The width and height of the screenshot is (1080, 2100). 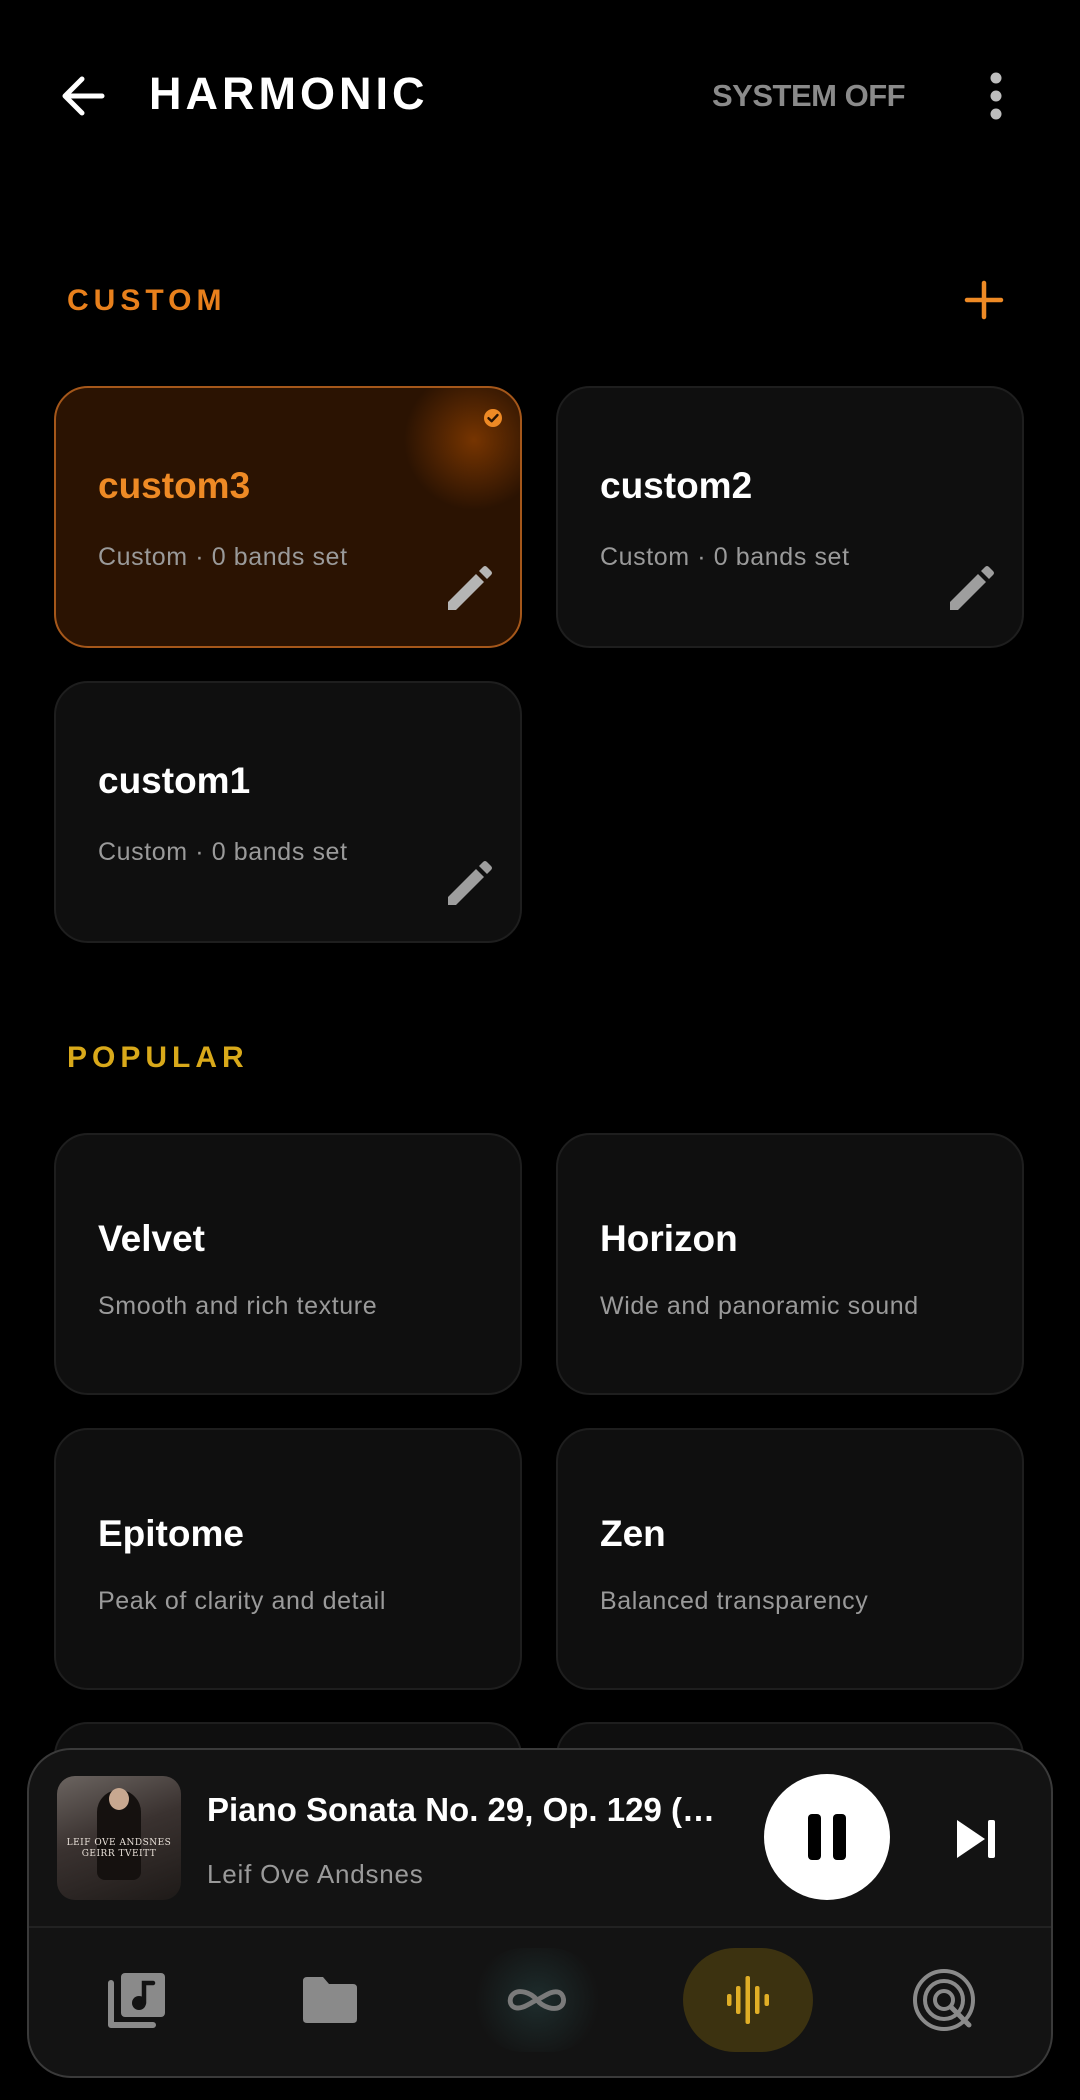 I want to click on album-art-head, so click(x=119, y=1799).